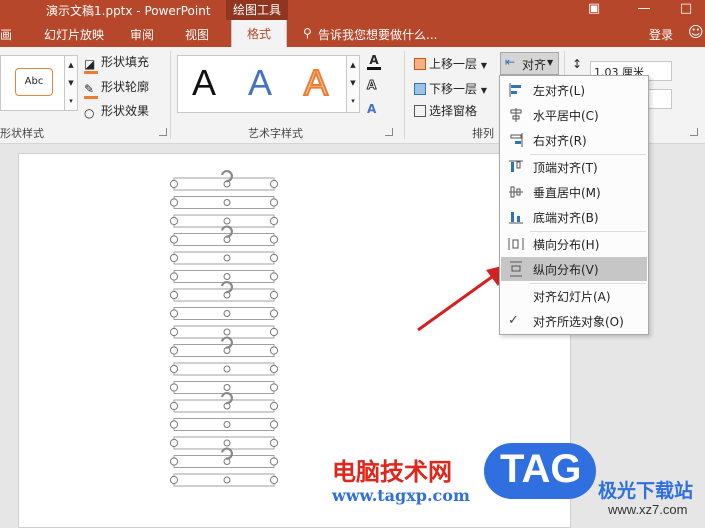 The height and width of the screenshot is (528, 705). What do you see at coordinates (316, 82) in the screenshot?
I see `wordart-sample-orange: A` at bounding box center [316, 82].